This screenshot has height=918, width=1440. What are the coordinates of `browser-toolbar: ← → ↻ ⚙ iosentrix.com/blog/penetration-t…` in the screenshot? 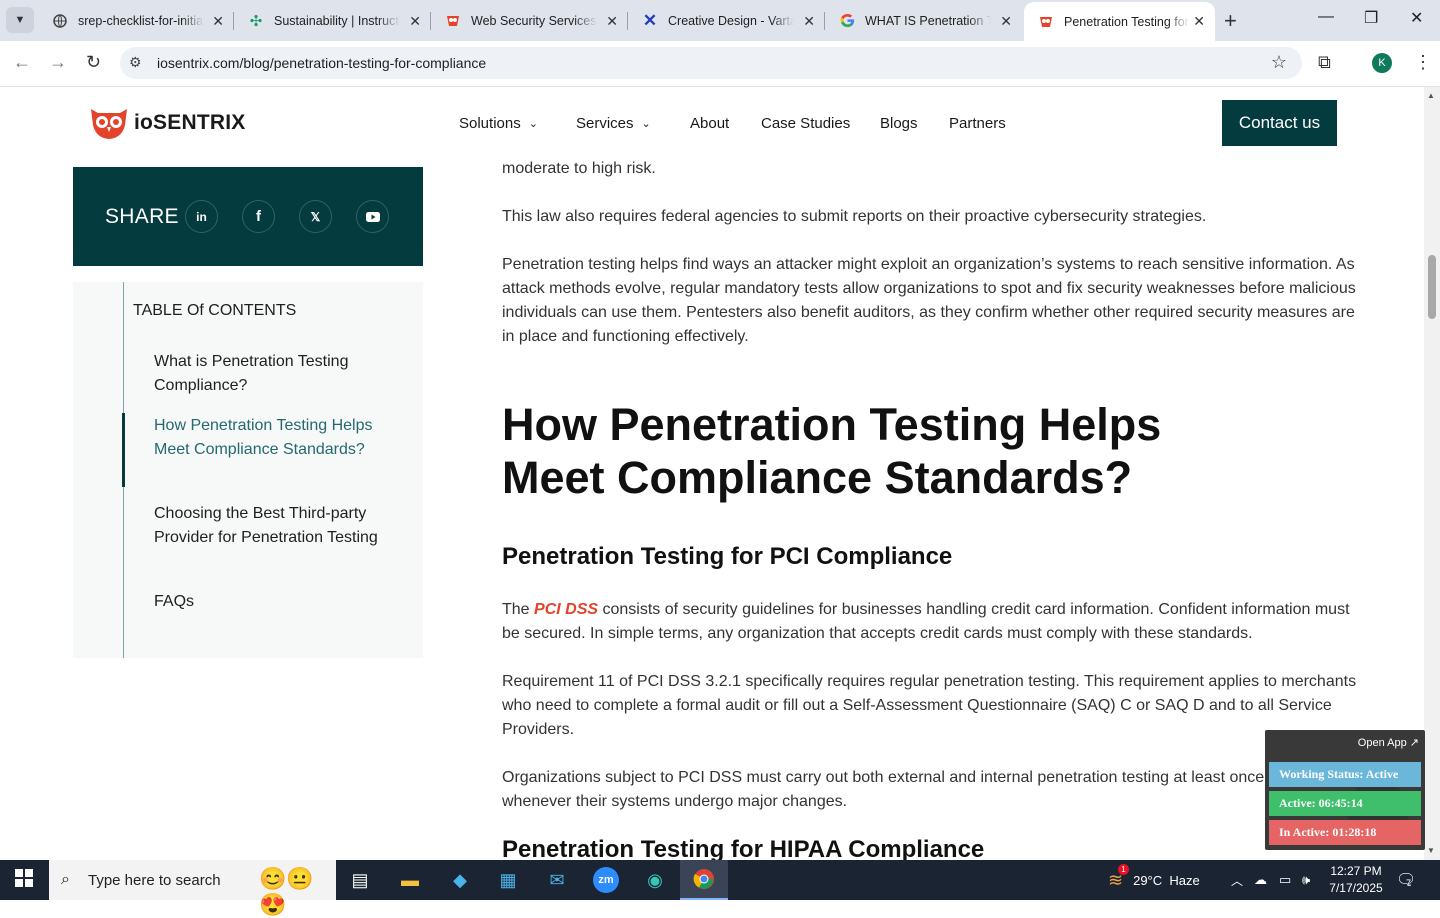 It's located at (720, 64).